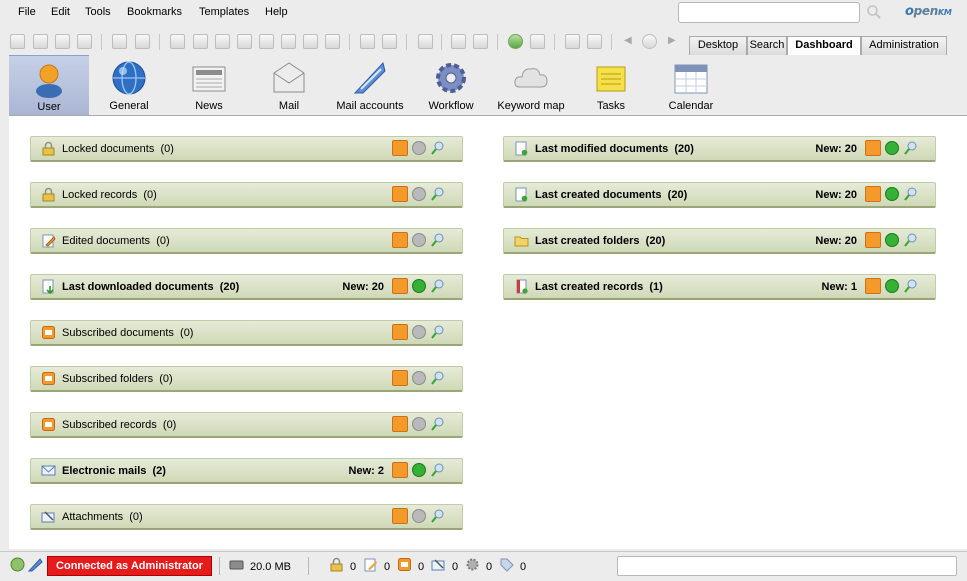 The height and width of the screenshot is (581, 967). I want to click on menu-file: File, so click(27, 12).